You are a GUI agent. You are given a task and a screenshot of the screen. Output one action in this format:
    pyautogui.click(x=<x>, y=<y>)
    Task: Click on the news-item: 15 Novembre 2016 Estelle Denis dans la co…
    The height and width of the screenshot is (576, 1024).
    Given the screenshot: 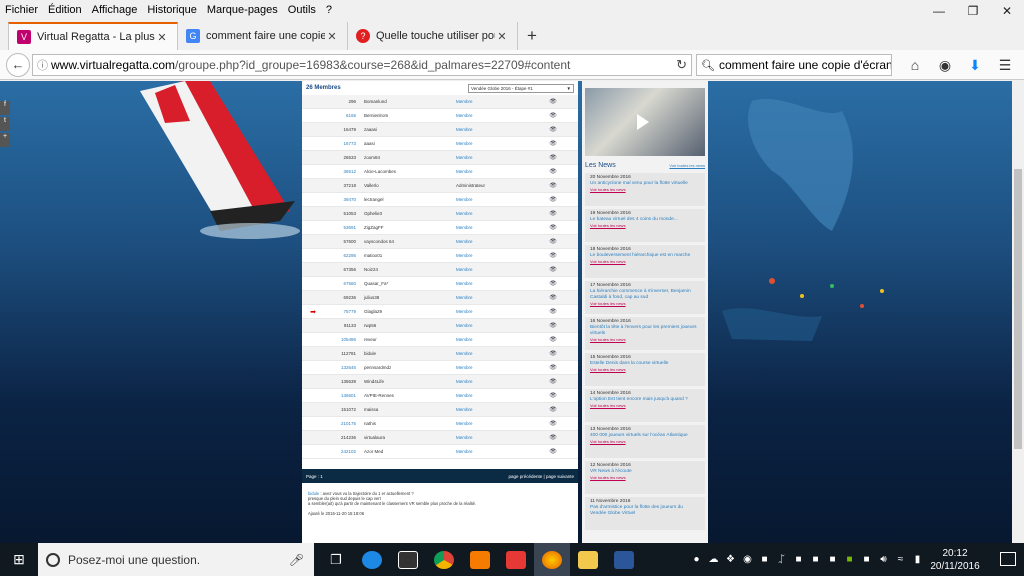 What is the action you would take?
    pyautogui.click(x=645, y=369)
    